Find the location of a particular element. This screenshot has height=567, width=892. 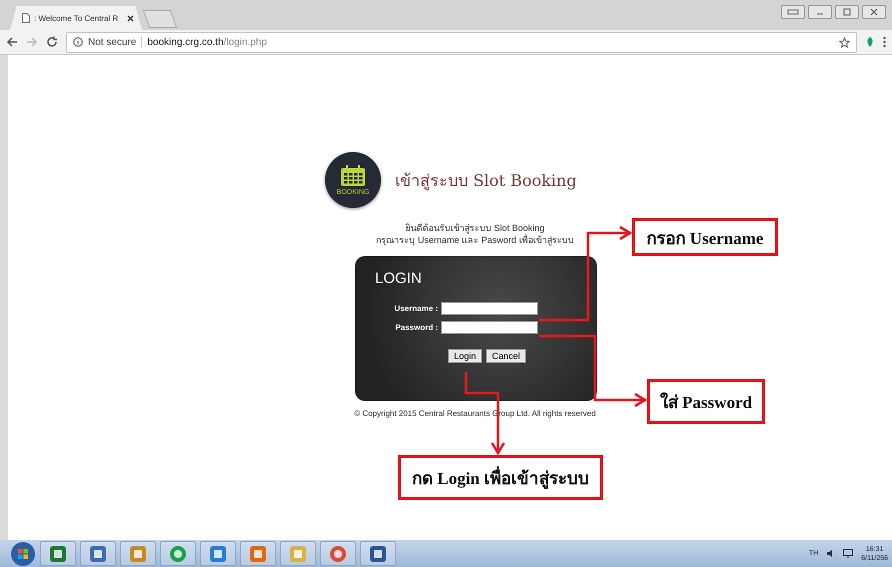

field-label: Username : is located at coordinates (415, 308).